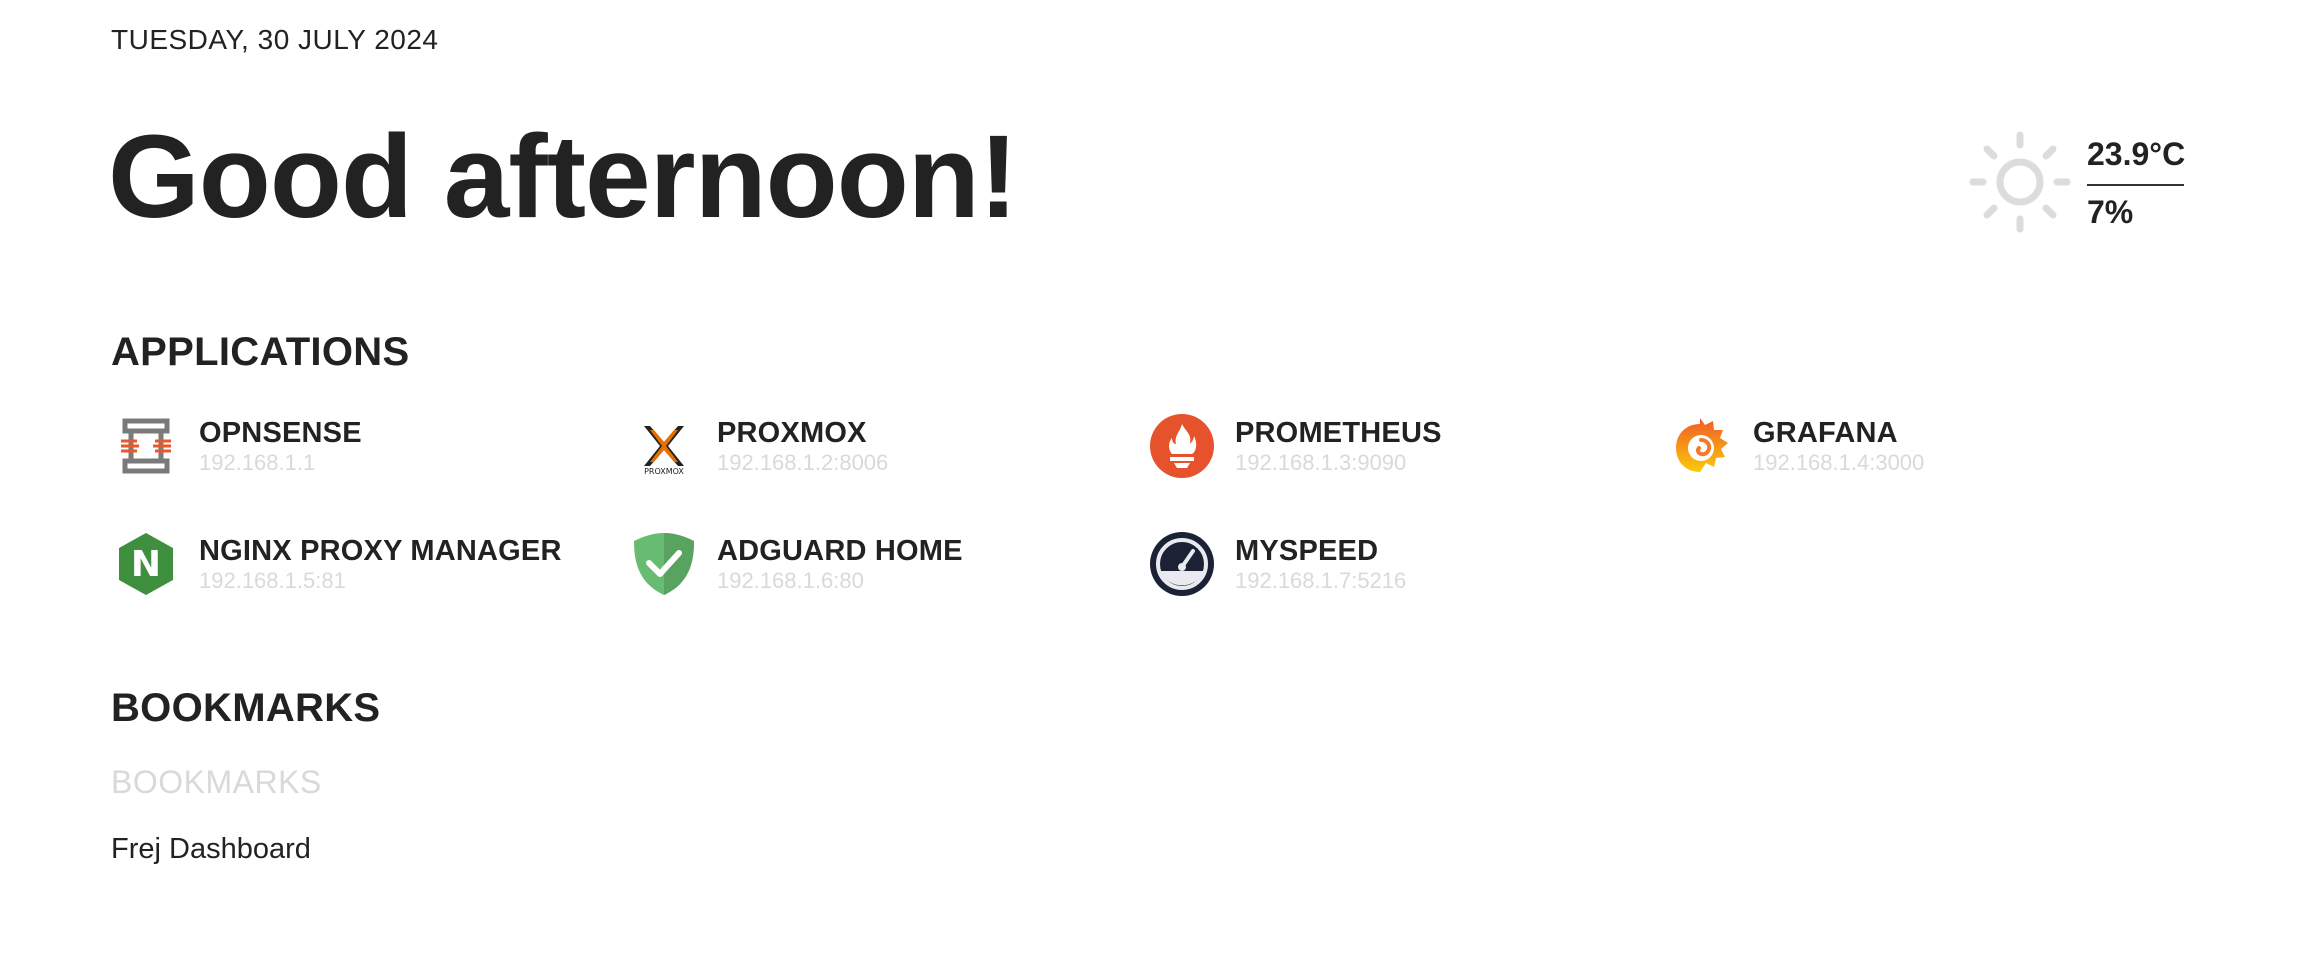  Describe the element at coordinates (380, 551) in the screenshot. I see `app-name: NGINX PROXY MANAGER` at that location.